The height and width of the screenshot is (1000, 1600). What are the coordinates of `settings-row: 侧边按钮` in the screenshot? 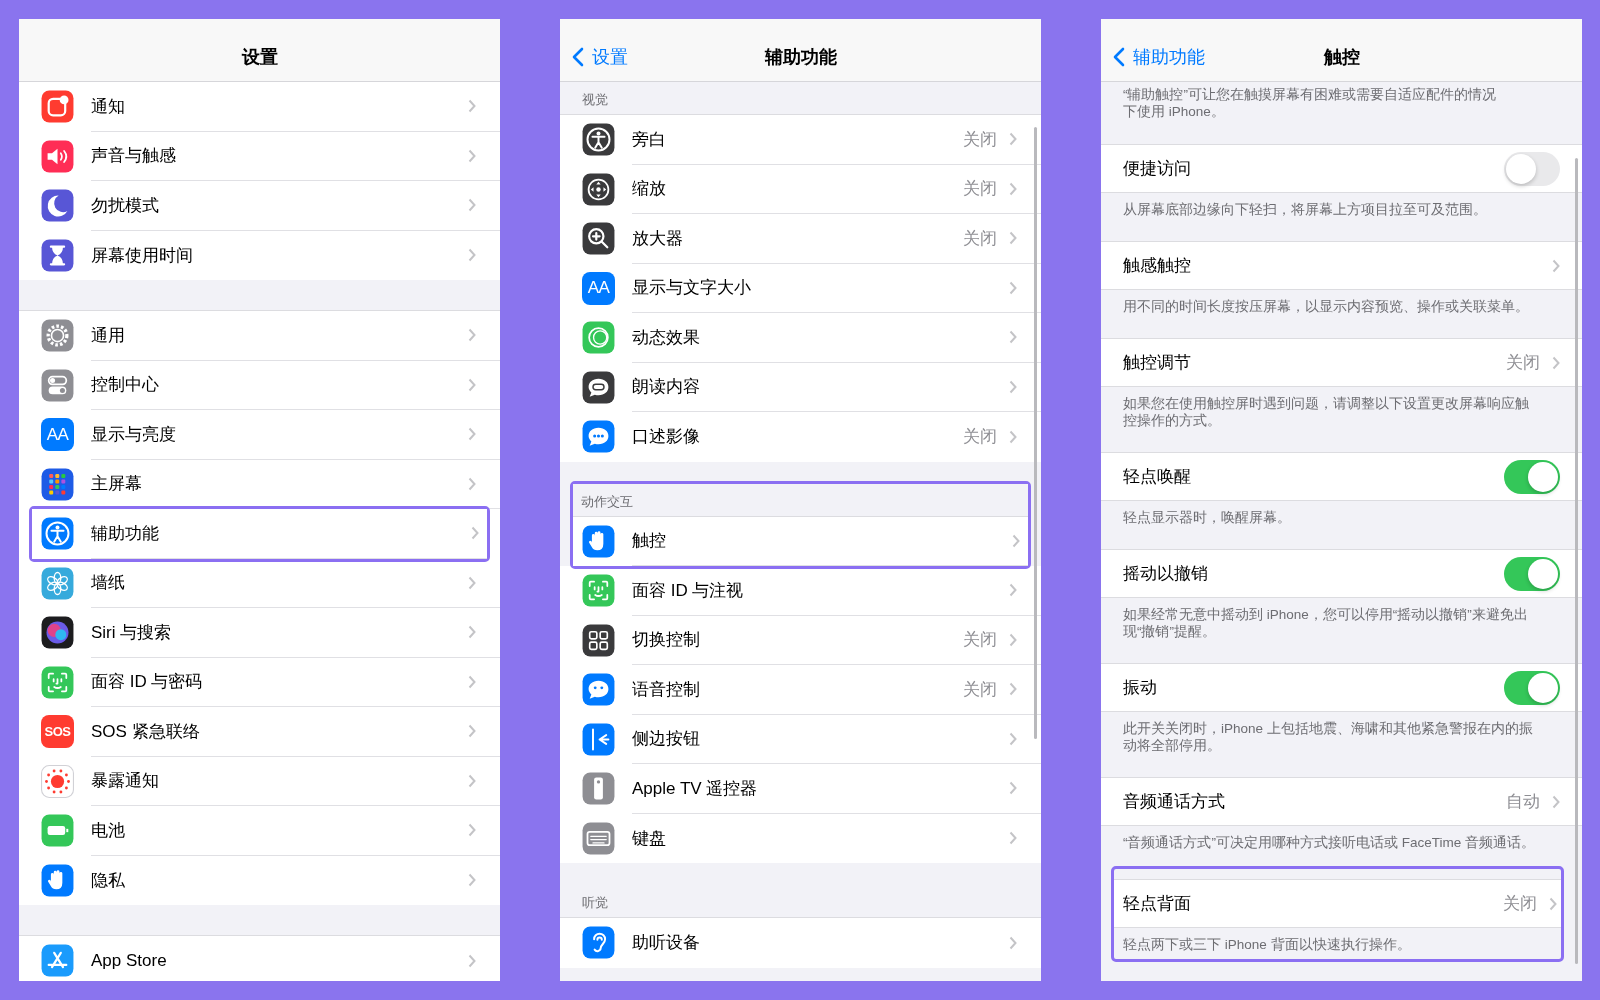 It's located at (800, 739).